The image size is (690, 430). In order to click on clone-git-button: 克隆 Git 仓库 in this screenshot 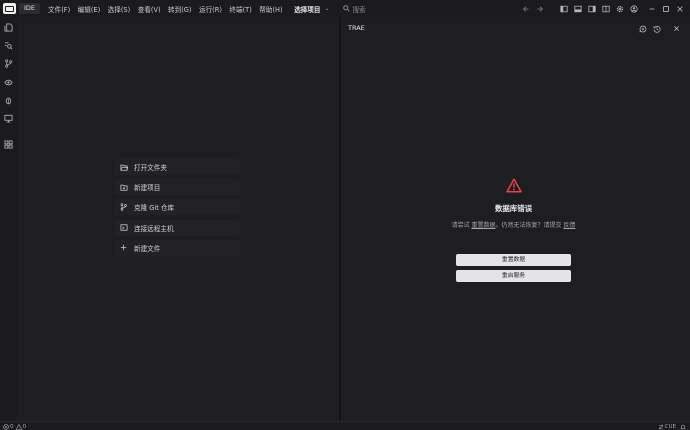, I will do `click(177, 207)`.